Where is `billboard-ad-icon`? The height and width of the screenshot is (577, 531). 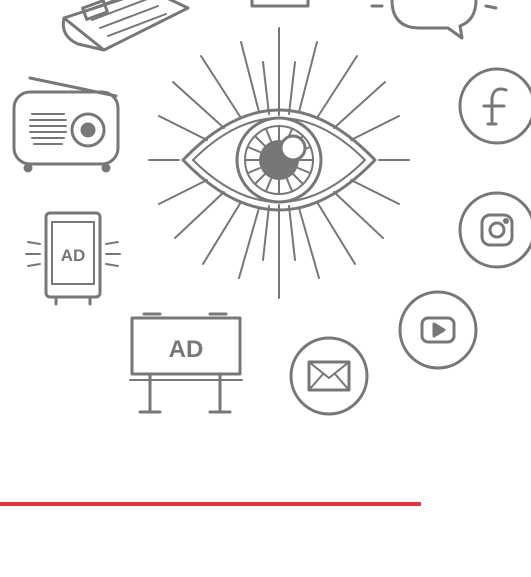 billboard-ad-icon is located at coordinates (186, 363).